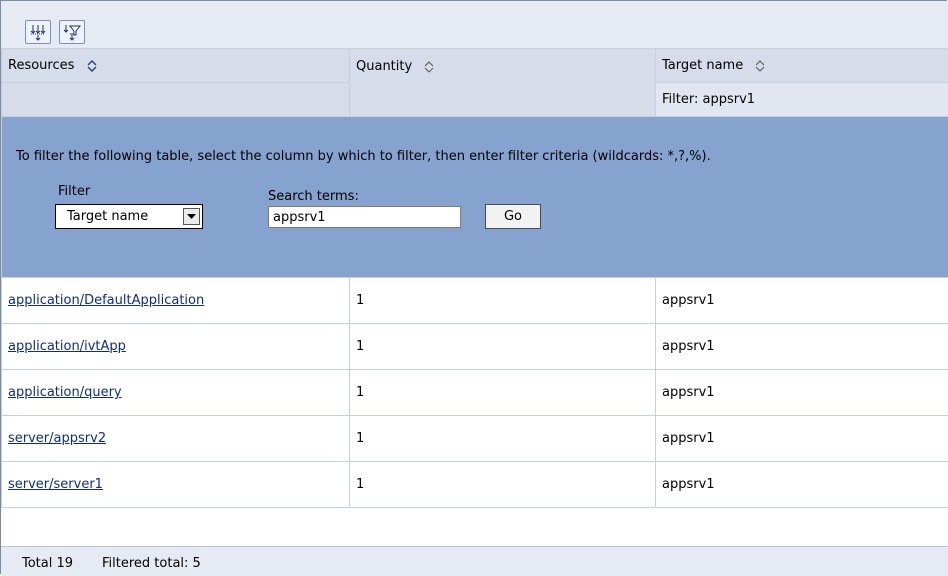  I want to click on table-row: server/server1 1 appsrv1, so click(475, 485).